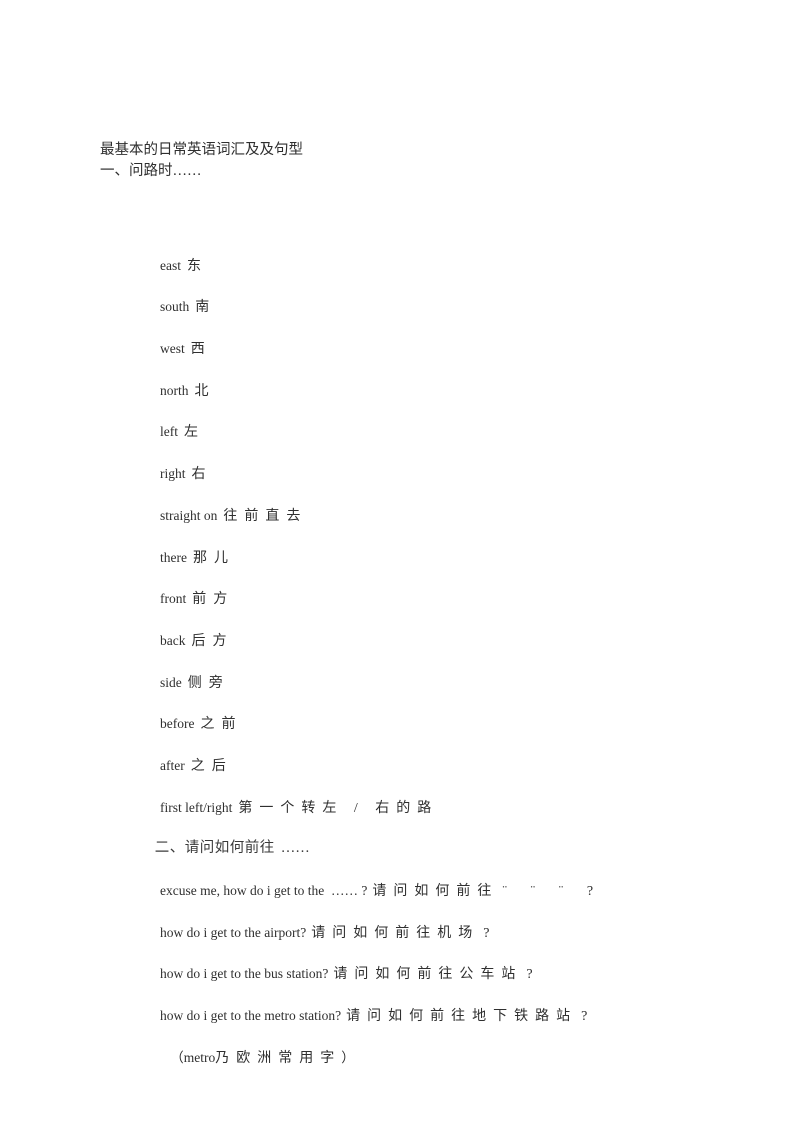  Describe the element at coordinates (206, 308) in the screenshot. I see `vocab-chinese: 南` at that location.